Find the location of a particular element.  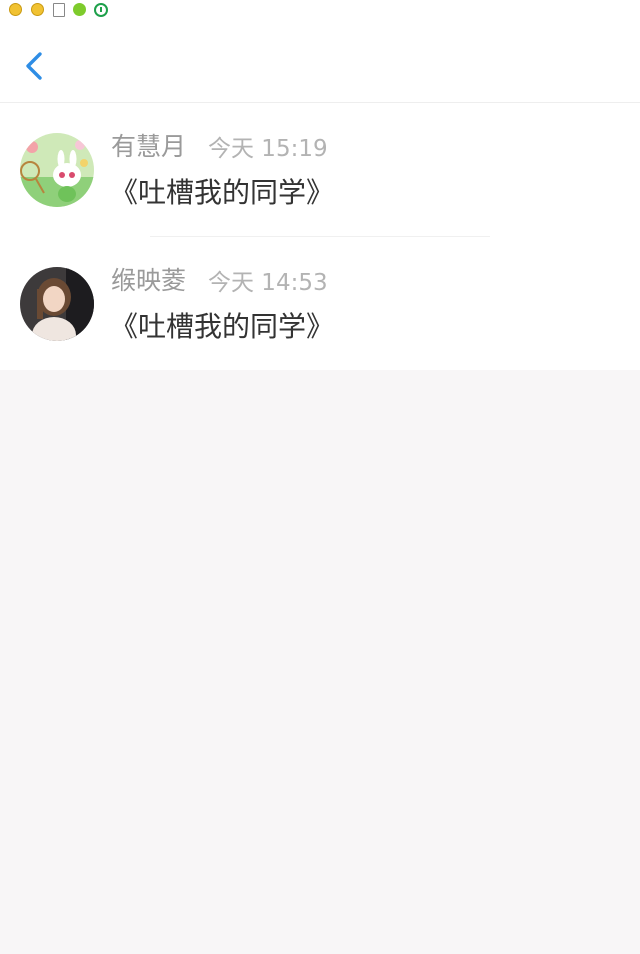

chevron-left-icon is located at coordinates (34, 66).